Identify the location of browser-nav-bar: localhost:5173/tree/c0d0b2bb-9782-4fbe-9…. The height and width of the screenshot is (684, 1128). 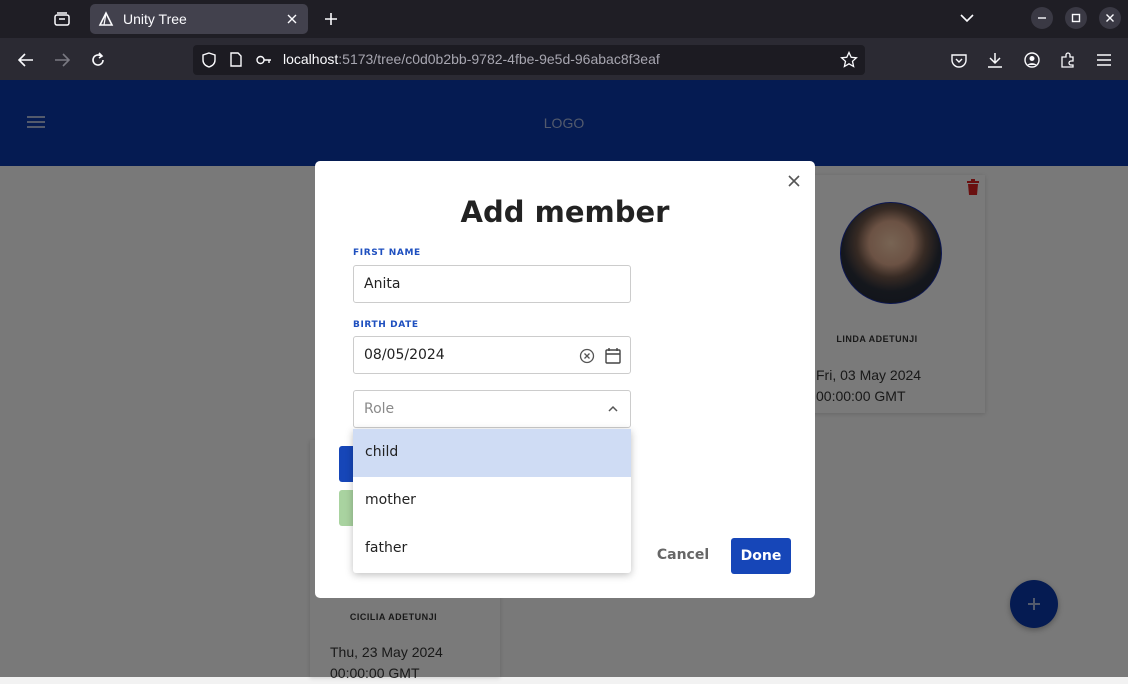
(564, 59).